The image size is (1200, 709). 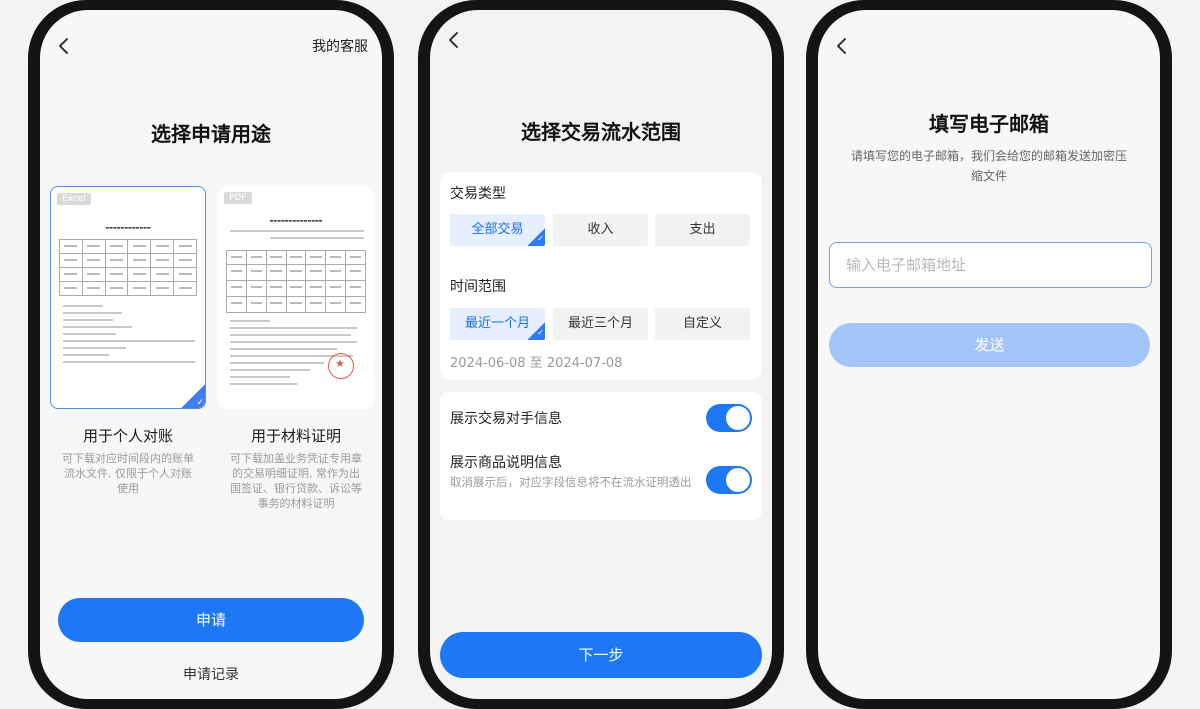 I want to click on document-intro-lines, so click(x=297, y=237).